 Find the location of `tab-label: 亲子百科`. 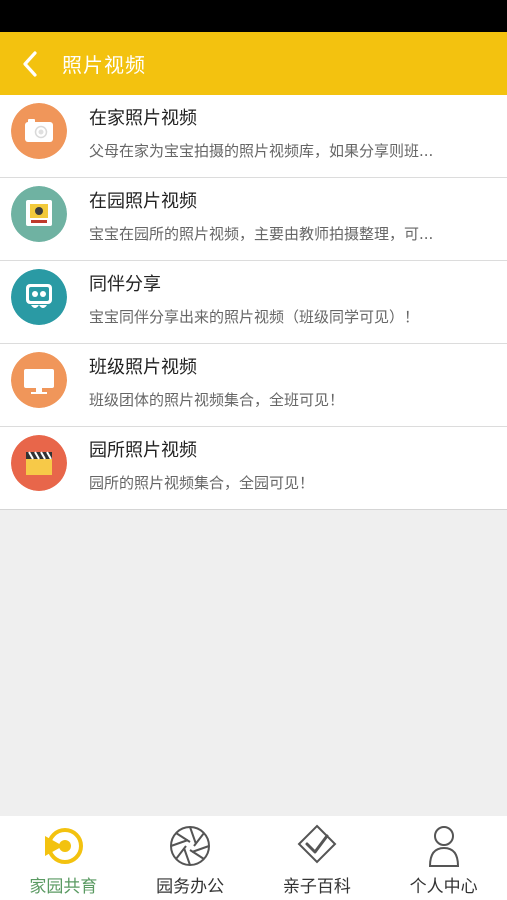

tab-label: 亲子百科 is located at coordinates (316, 887).